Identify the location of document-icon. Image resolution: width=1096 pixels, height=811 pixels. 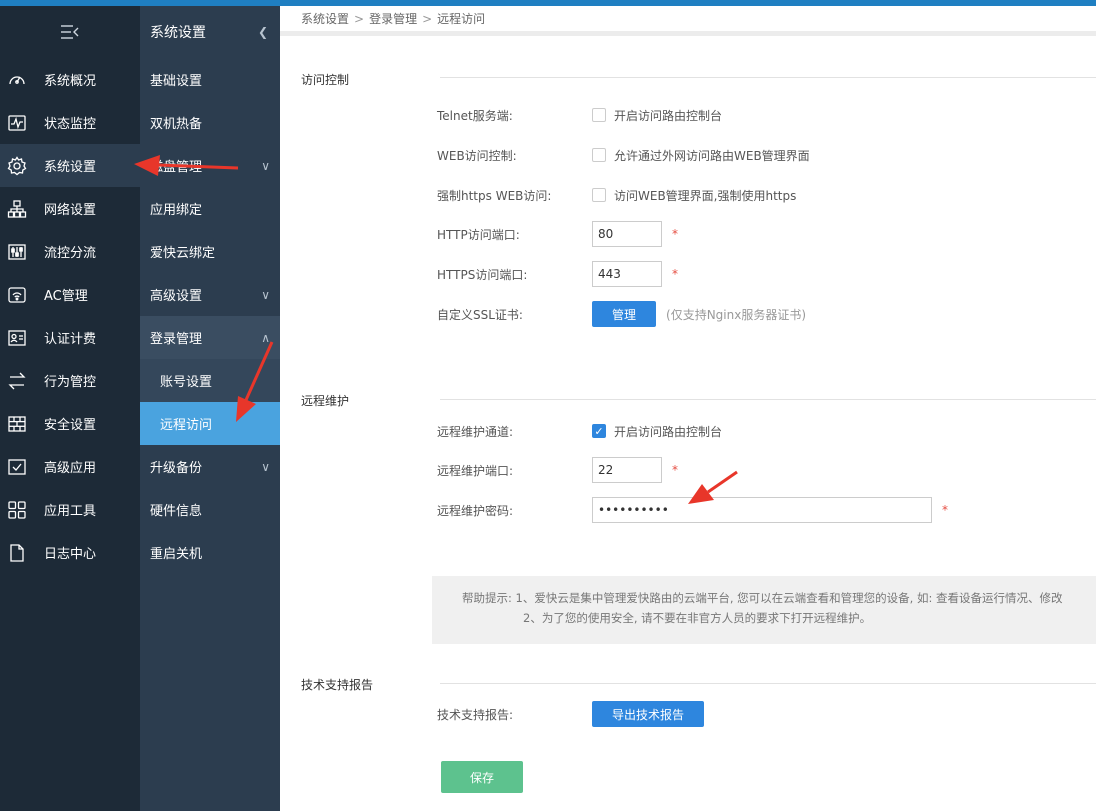
(17, 553).